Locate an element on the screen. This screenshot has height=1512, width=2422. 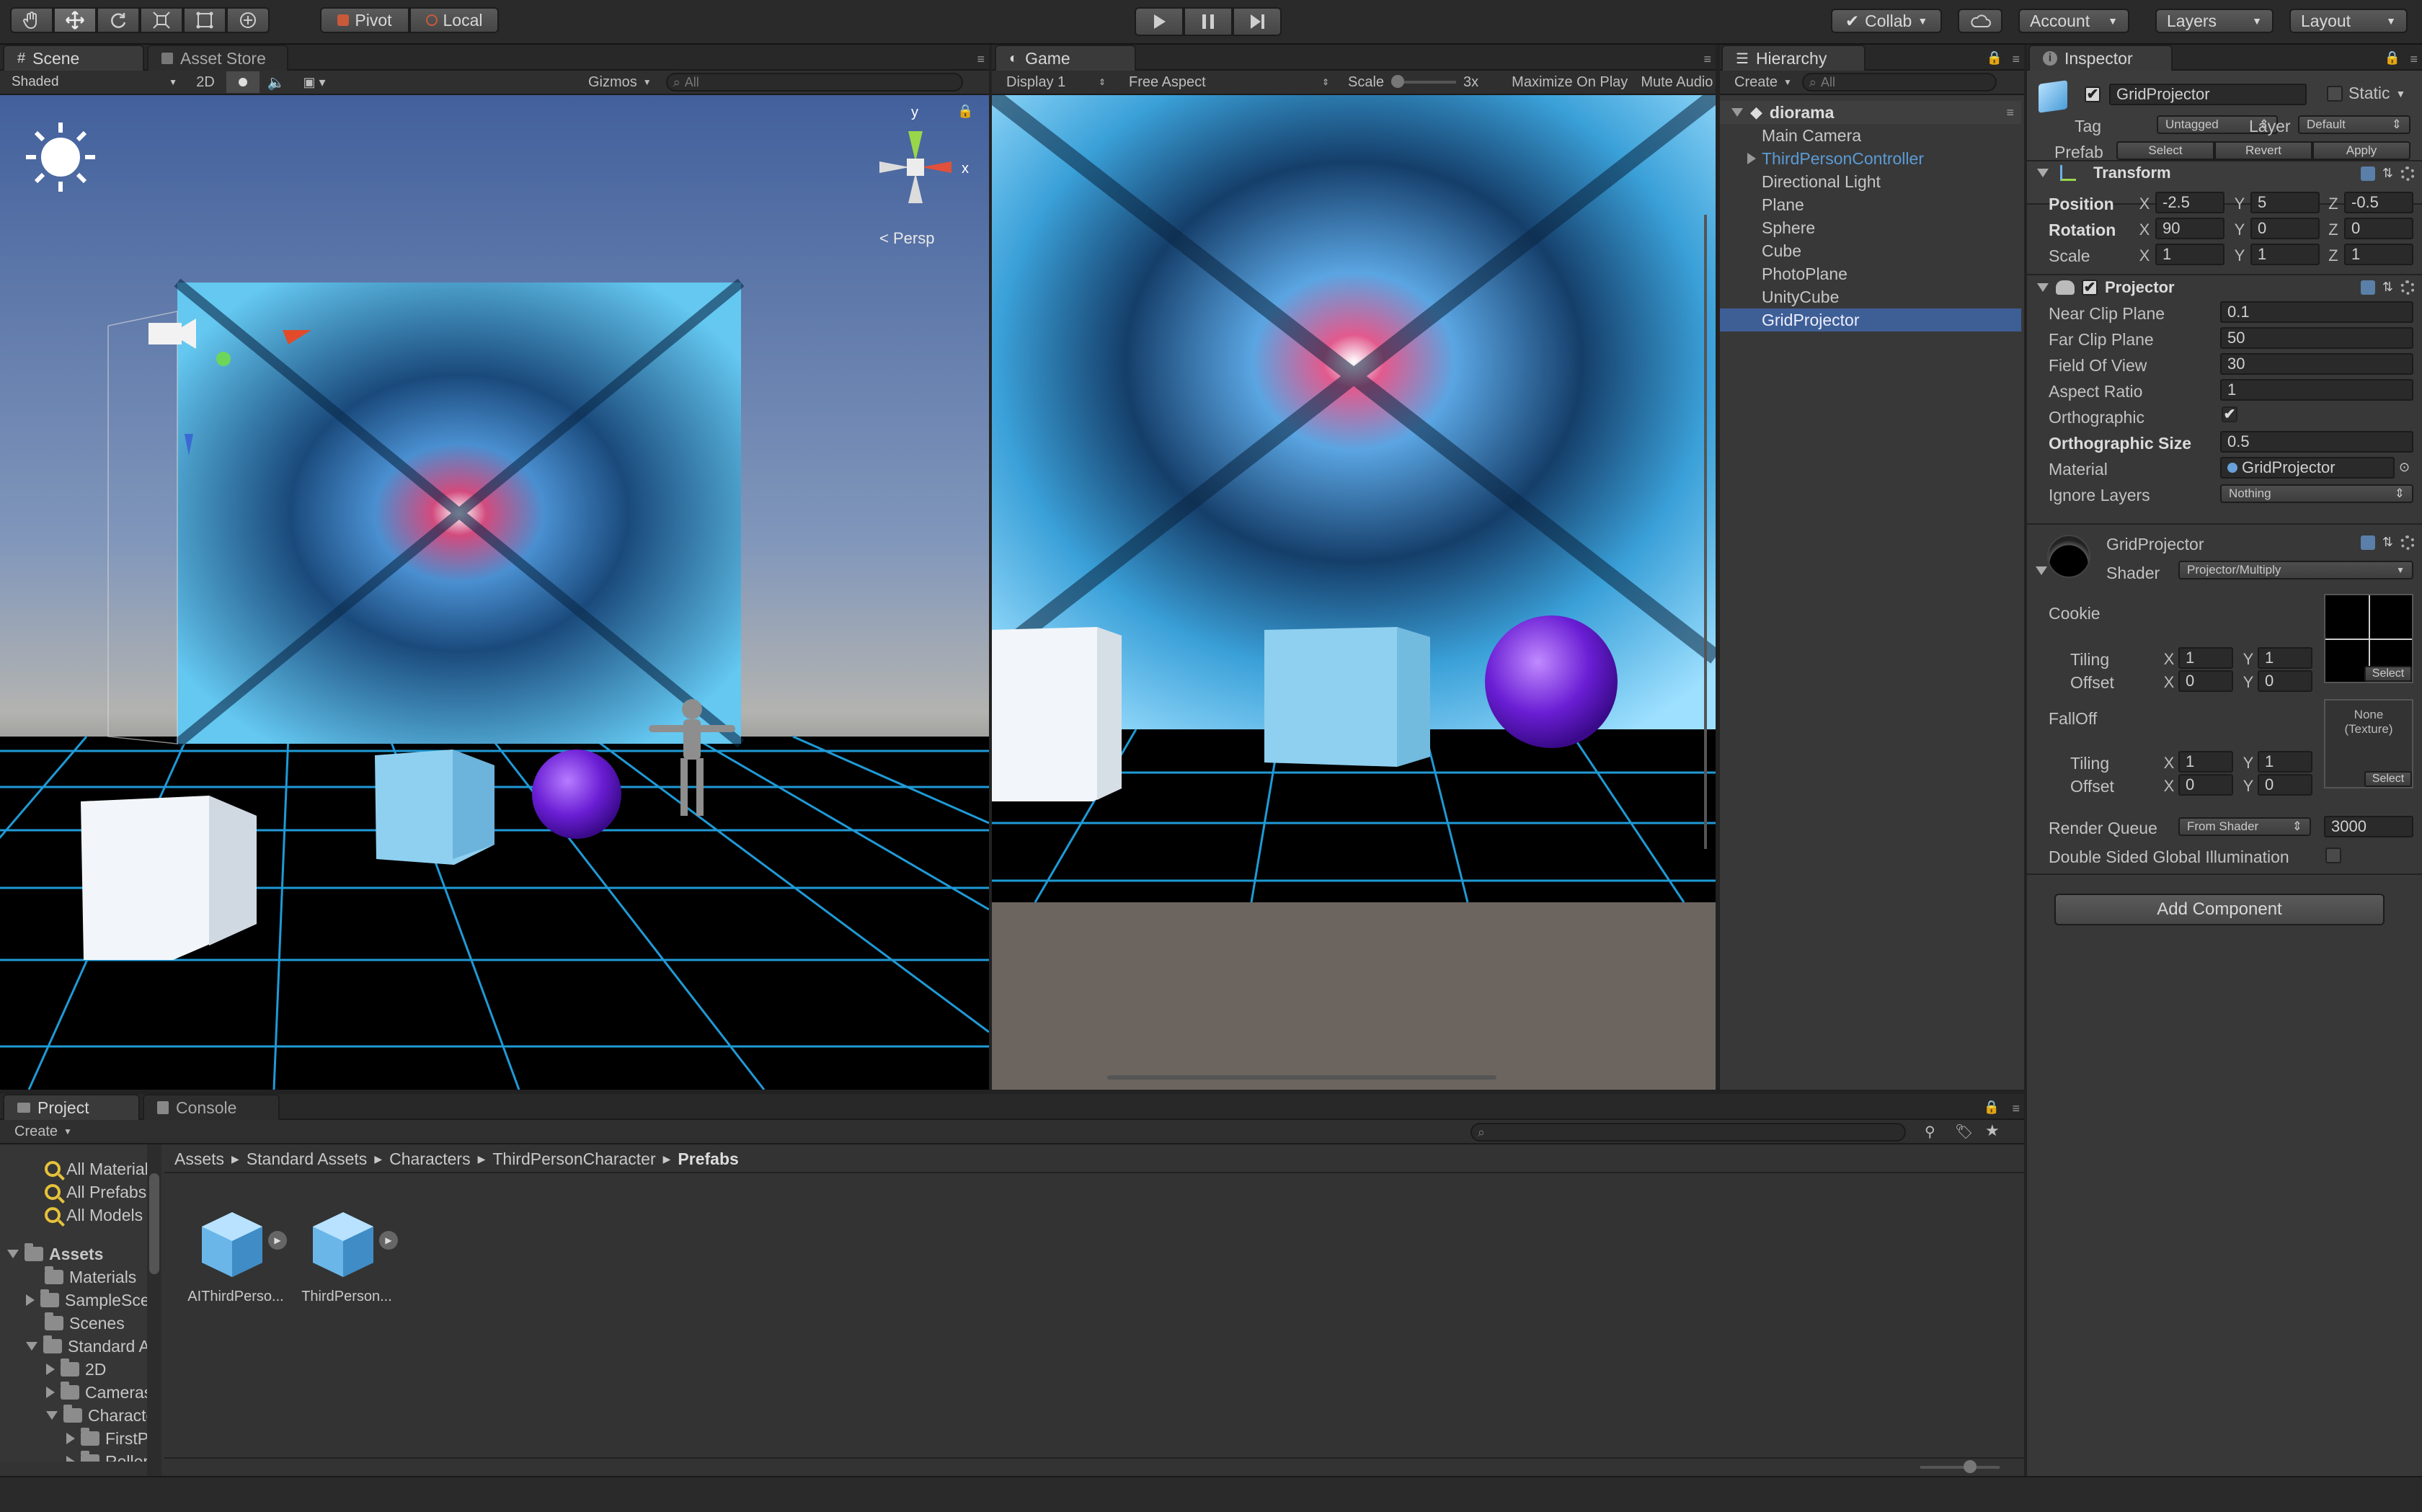
scene-menu-icon: ≡ is located at coordinates (2010, 113).